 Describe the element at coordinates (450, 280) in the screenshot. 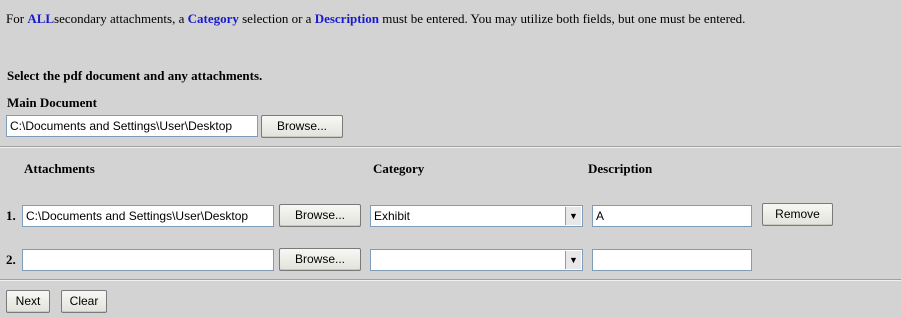

I see `divider-bottom` at that location.